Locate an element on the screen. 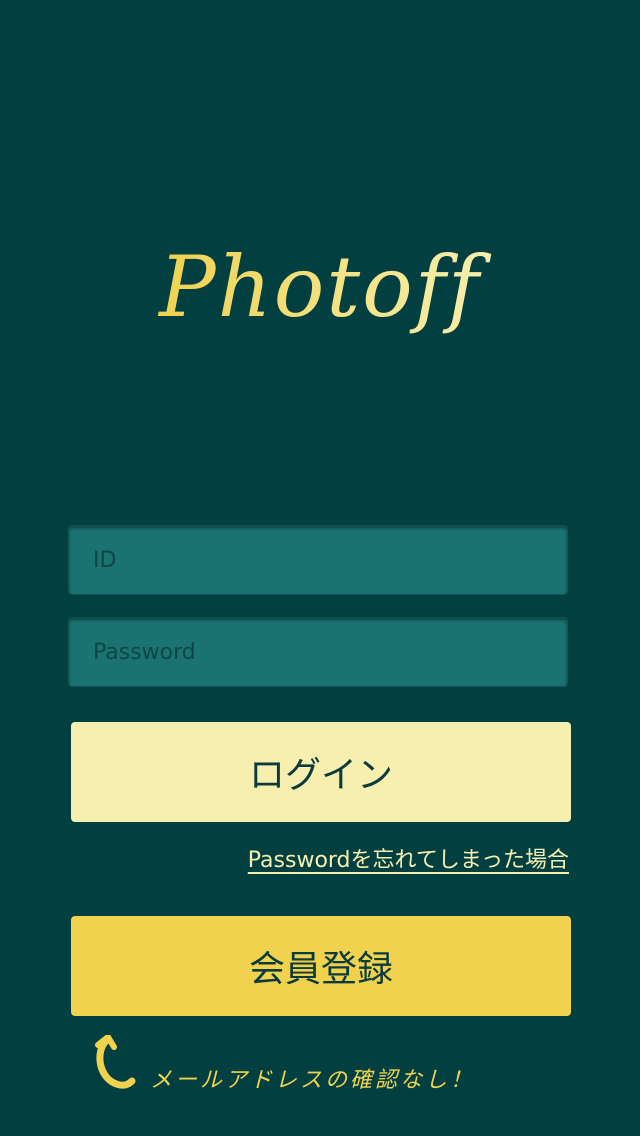 Image resolution: width=640 pixels, height=1136 pixels. forgot-password-link: Passwordを忘れてしまった場合 is located at coordinates (408, 858).